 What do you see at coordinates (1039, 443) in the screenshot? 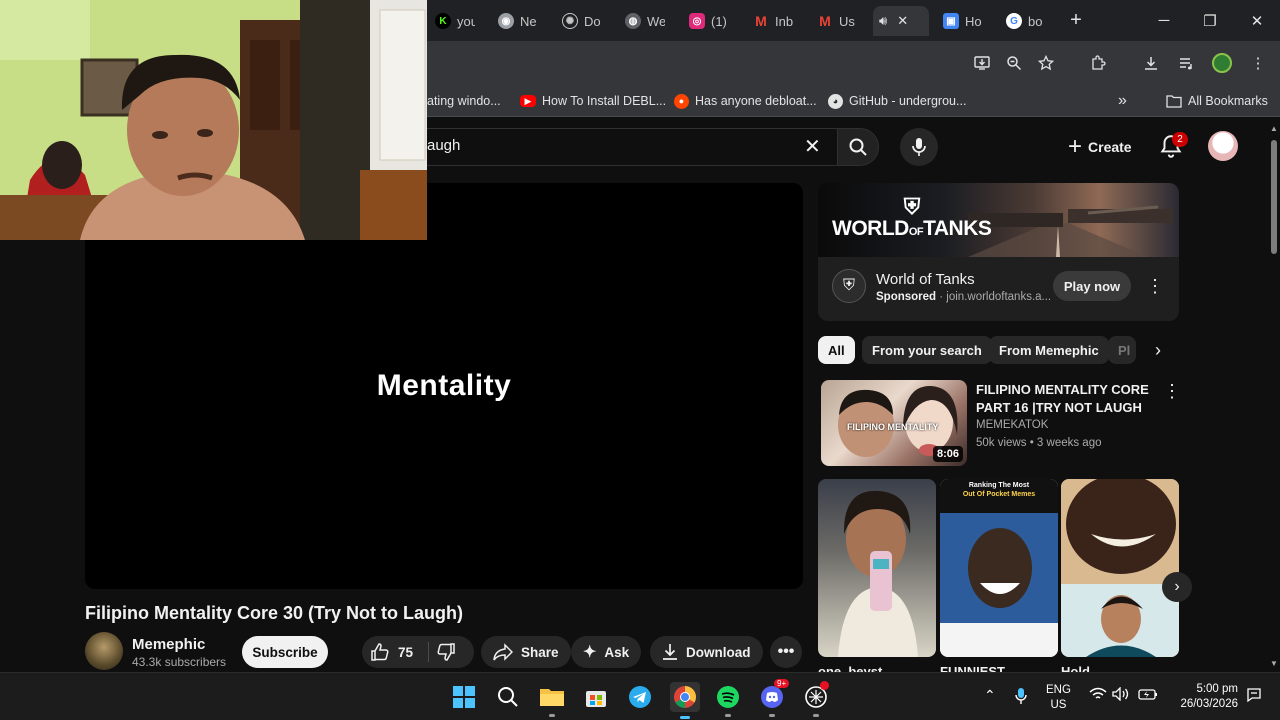
I see `recommended-video-meta: 50k views • 3 weeks ago` at bounding box center [1039, 443].